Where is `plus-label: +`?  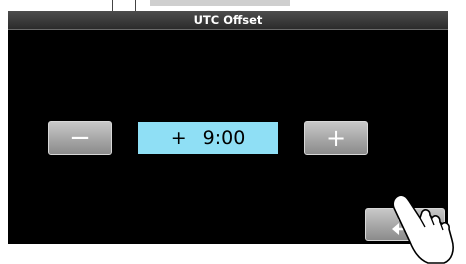 plus-label: + is located at coordinates (336, 138).